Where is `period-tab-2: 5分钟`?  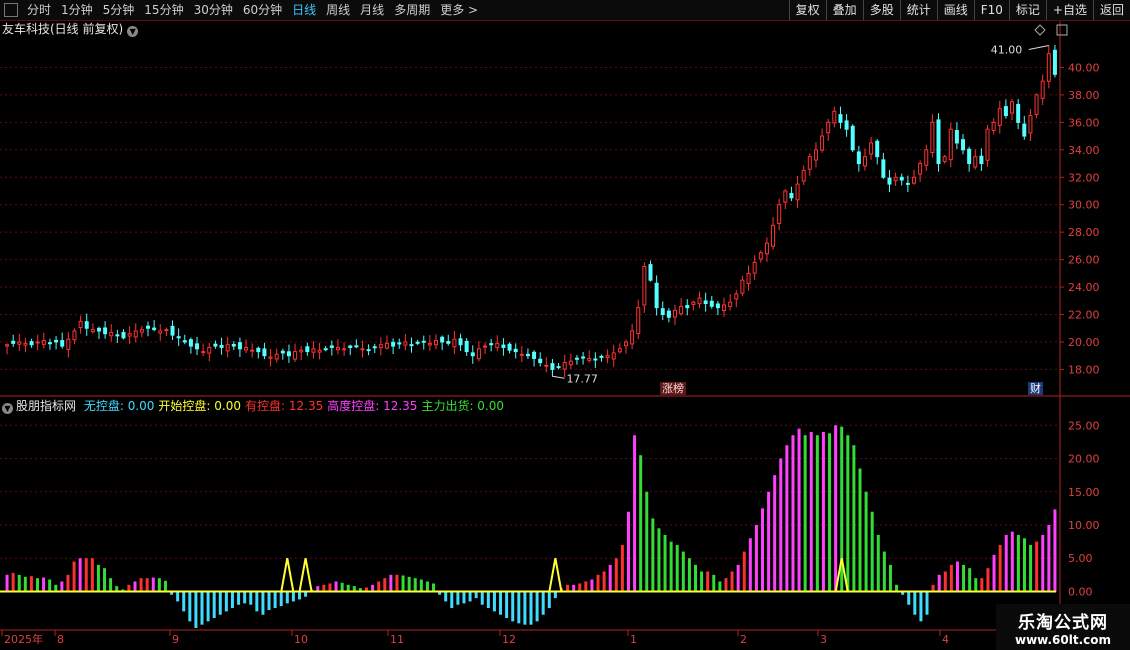 period-tab-2: 5分钟 is located at coordinates (119, 10).